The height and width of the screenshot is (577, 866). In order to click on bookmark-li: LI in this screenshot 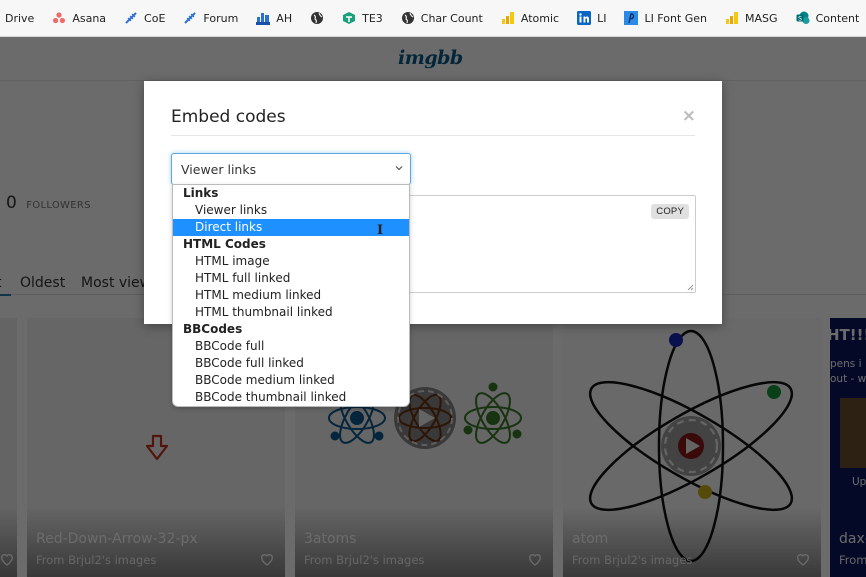, I will do `click(596, 18)`.